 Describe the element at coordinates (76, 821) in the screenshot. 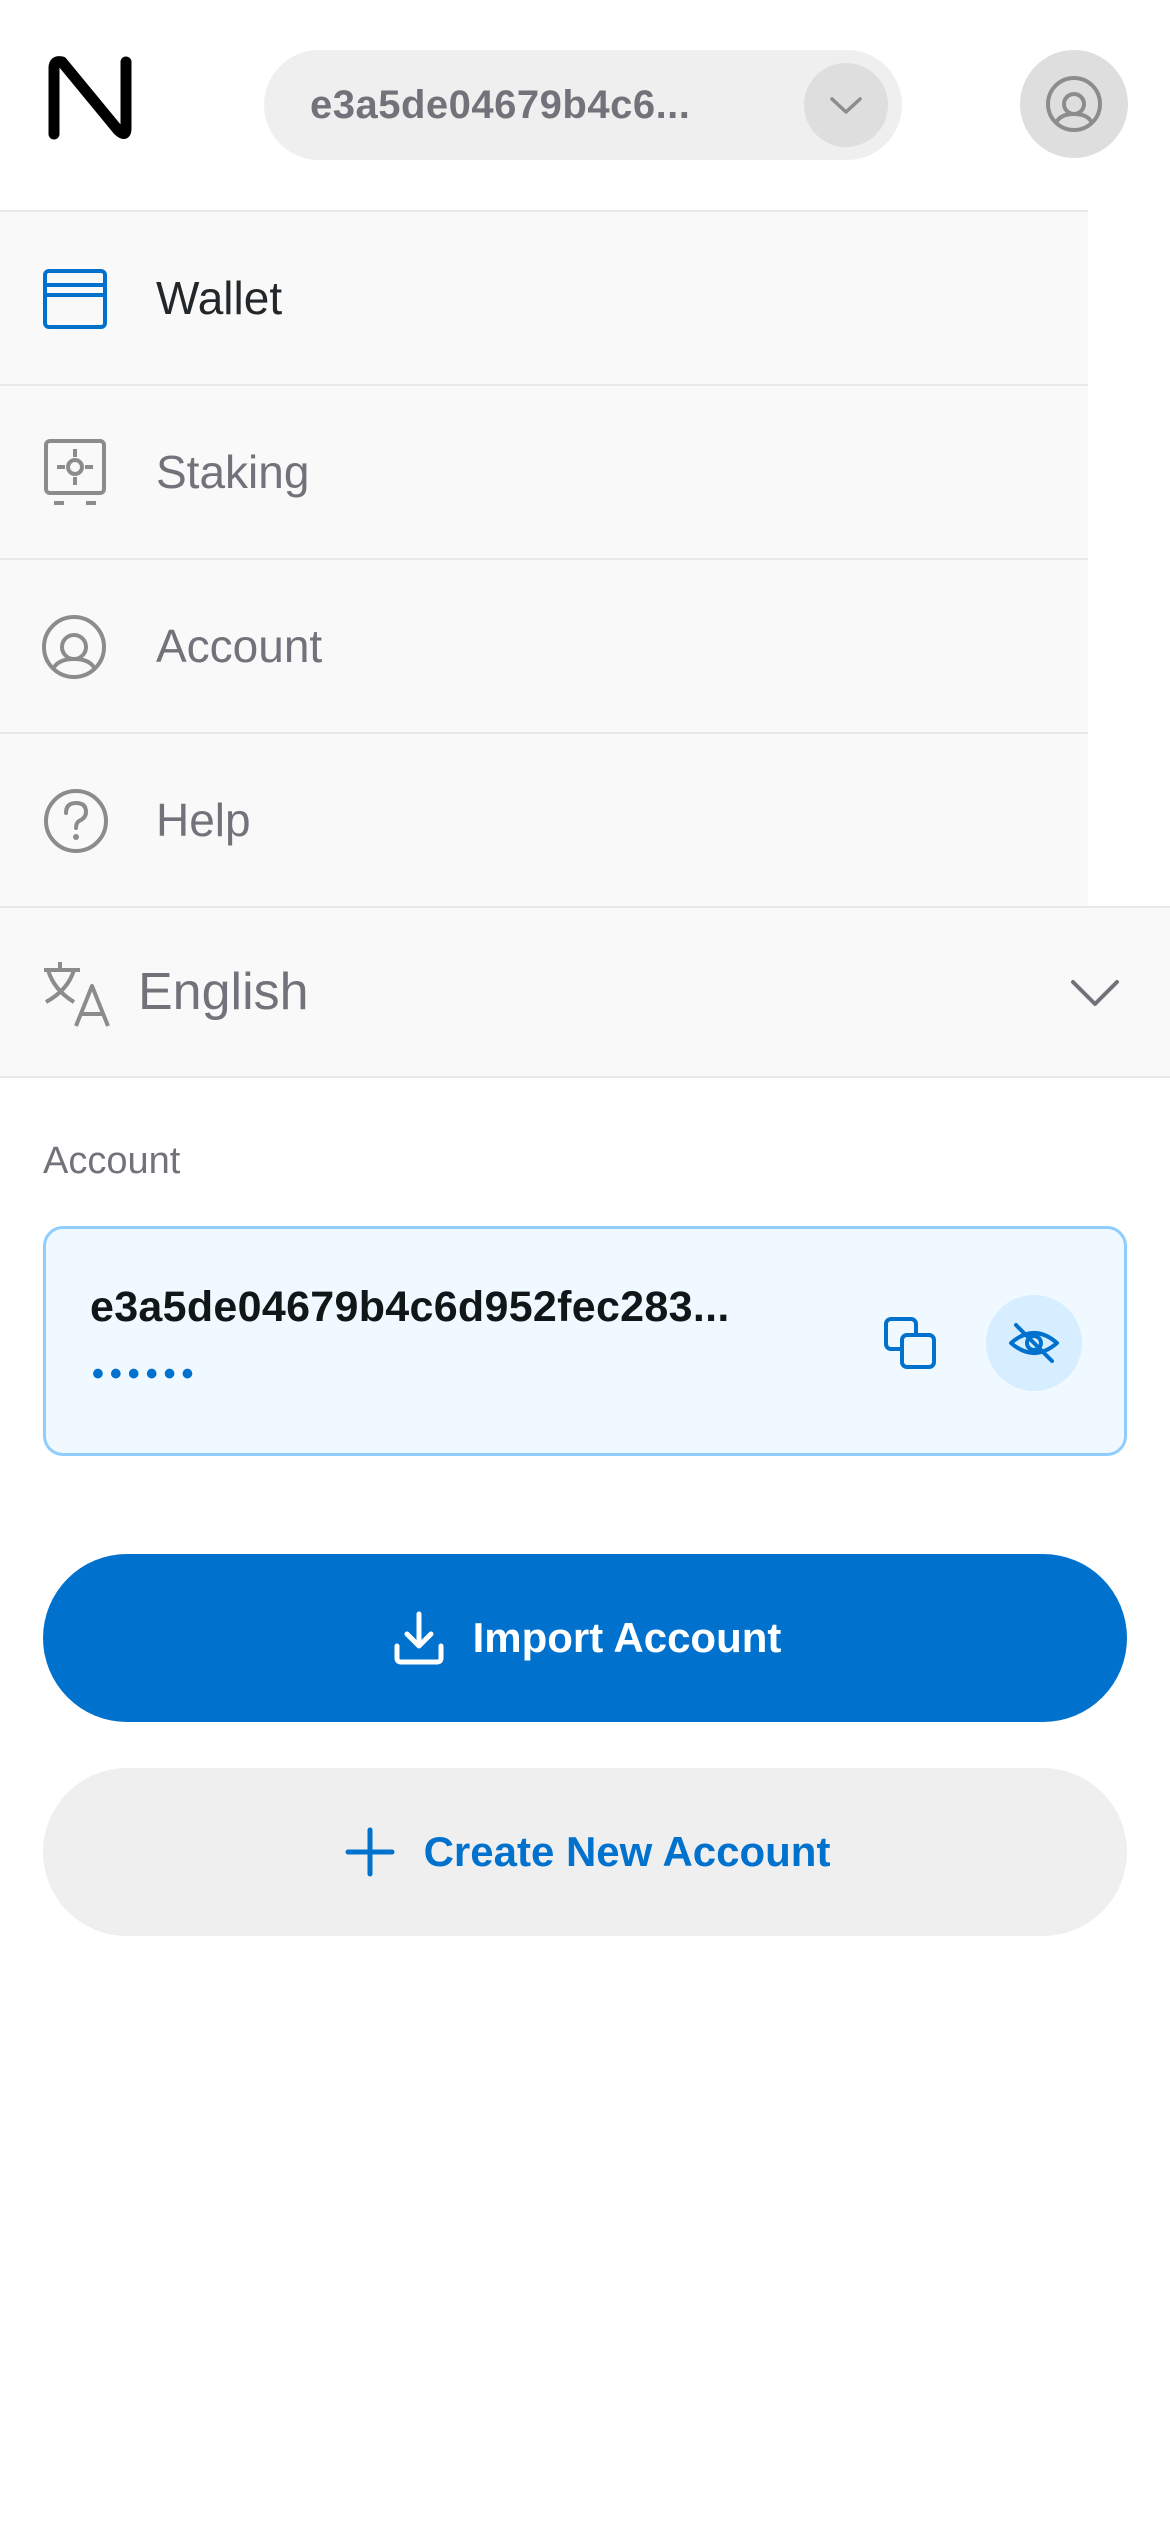

I see `help-icon` at that location.